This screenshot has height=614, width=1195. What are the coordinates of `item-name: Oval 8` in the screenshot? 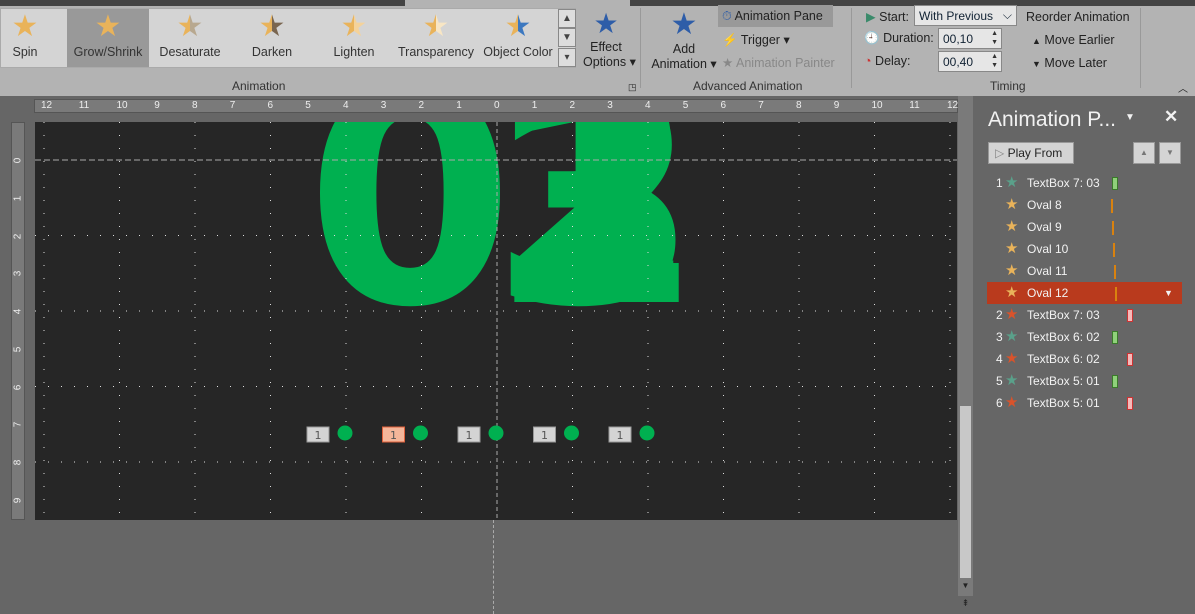 It's located at (1044, 205).